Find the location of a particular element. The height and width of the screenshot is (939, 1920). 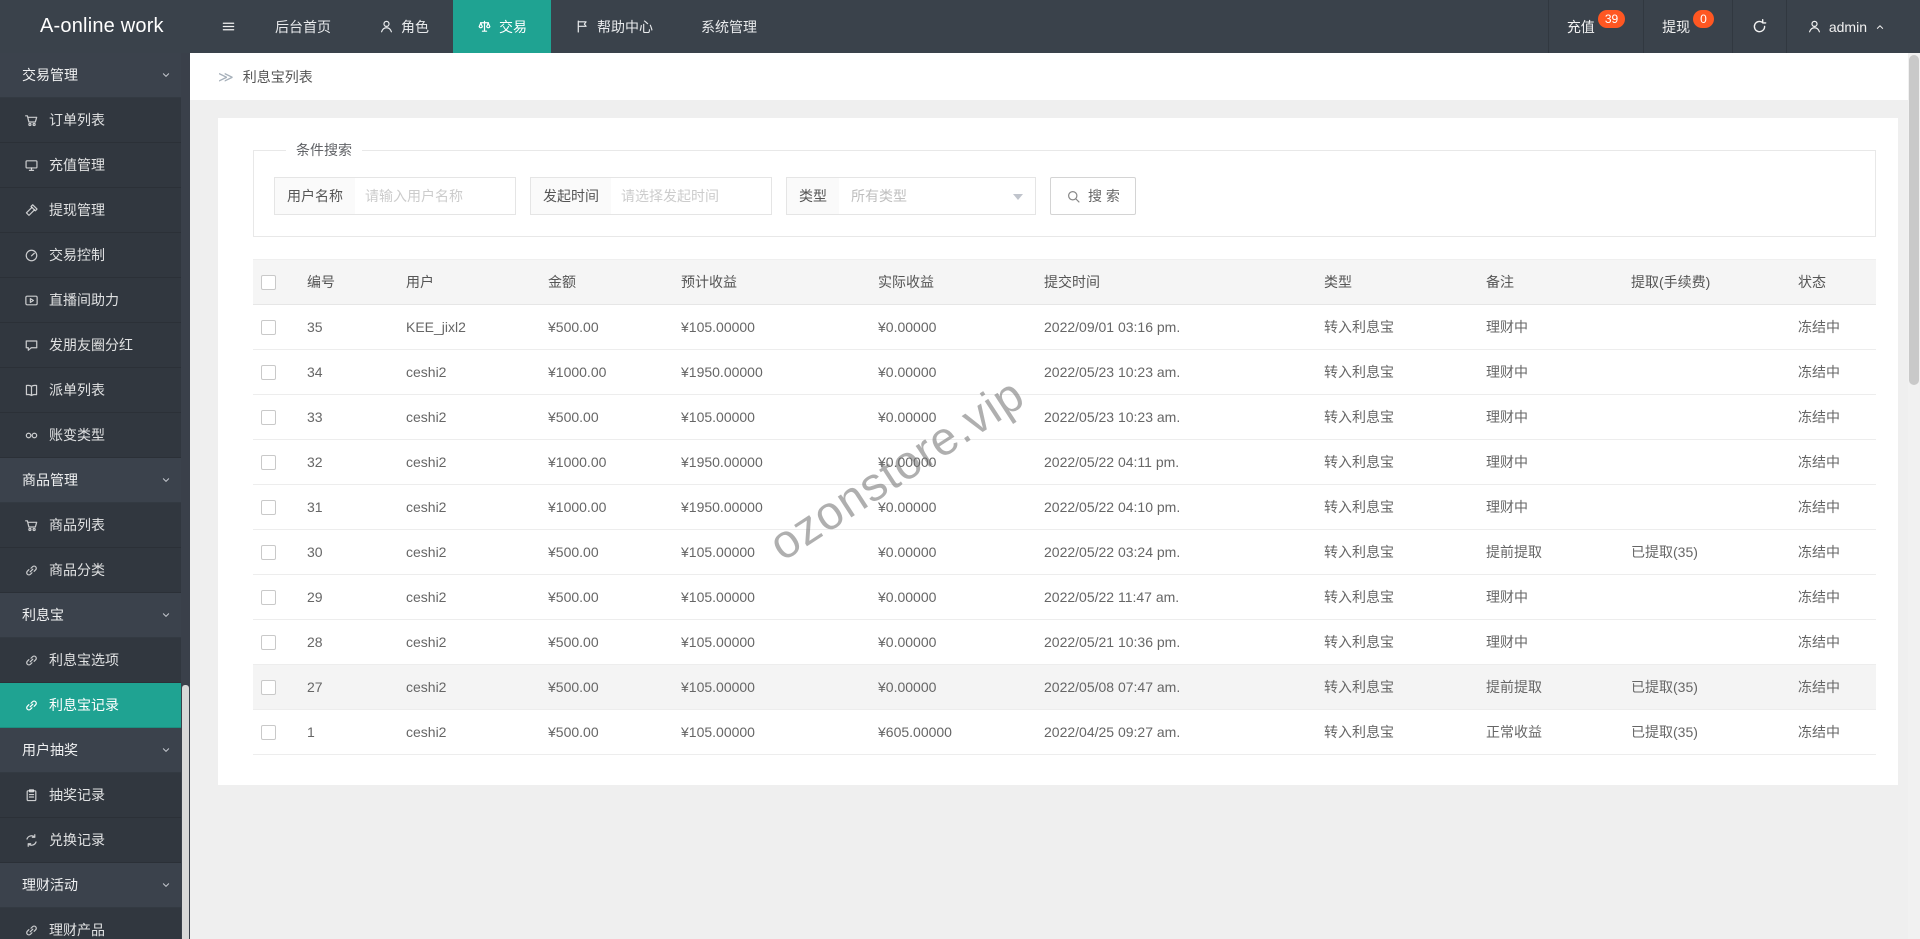

sidebar-item-4: 提现管理 is located at coordinates (95, 210).